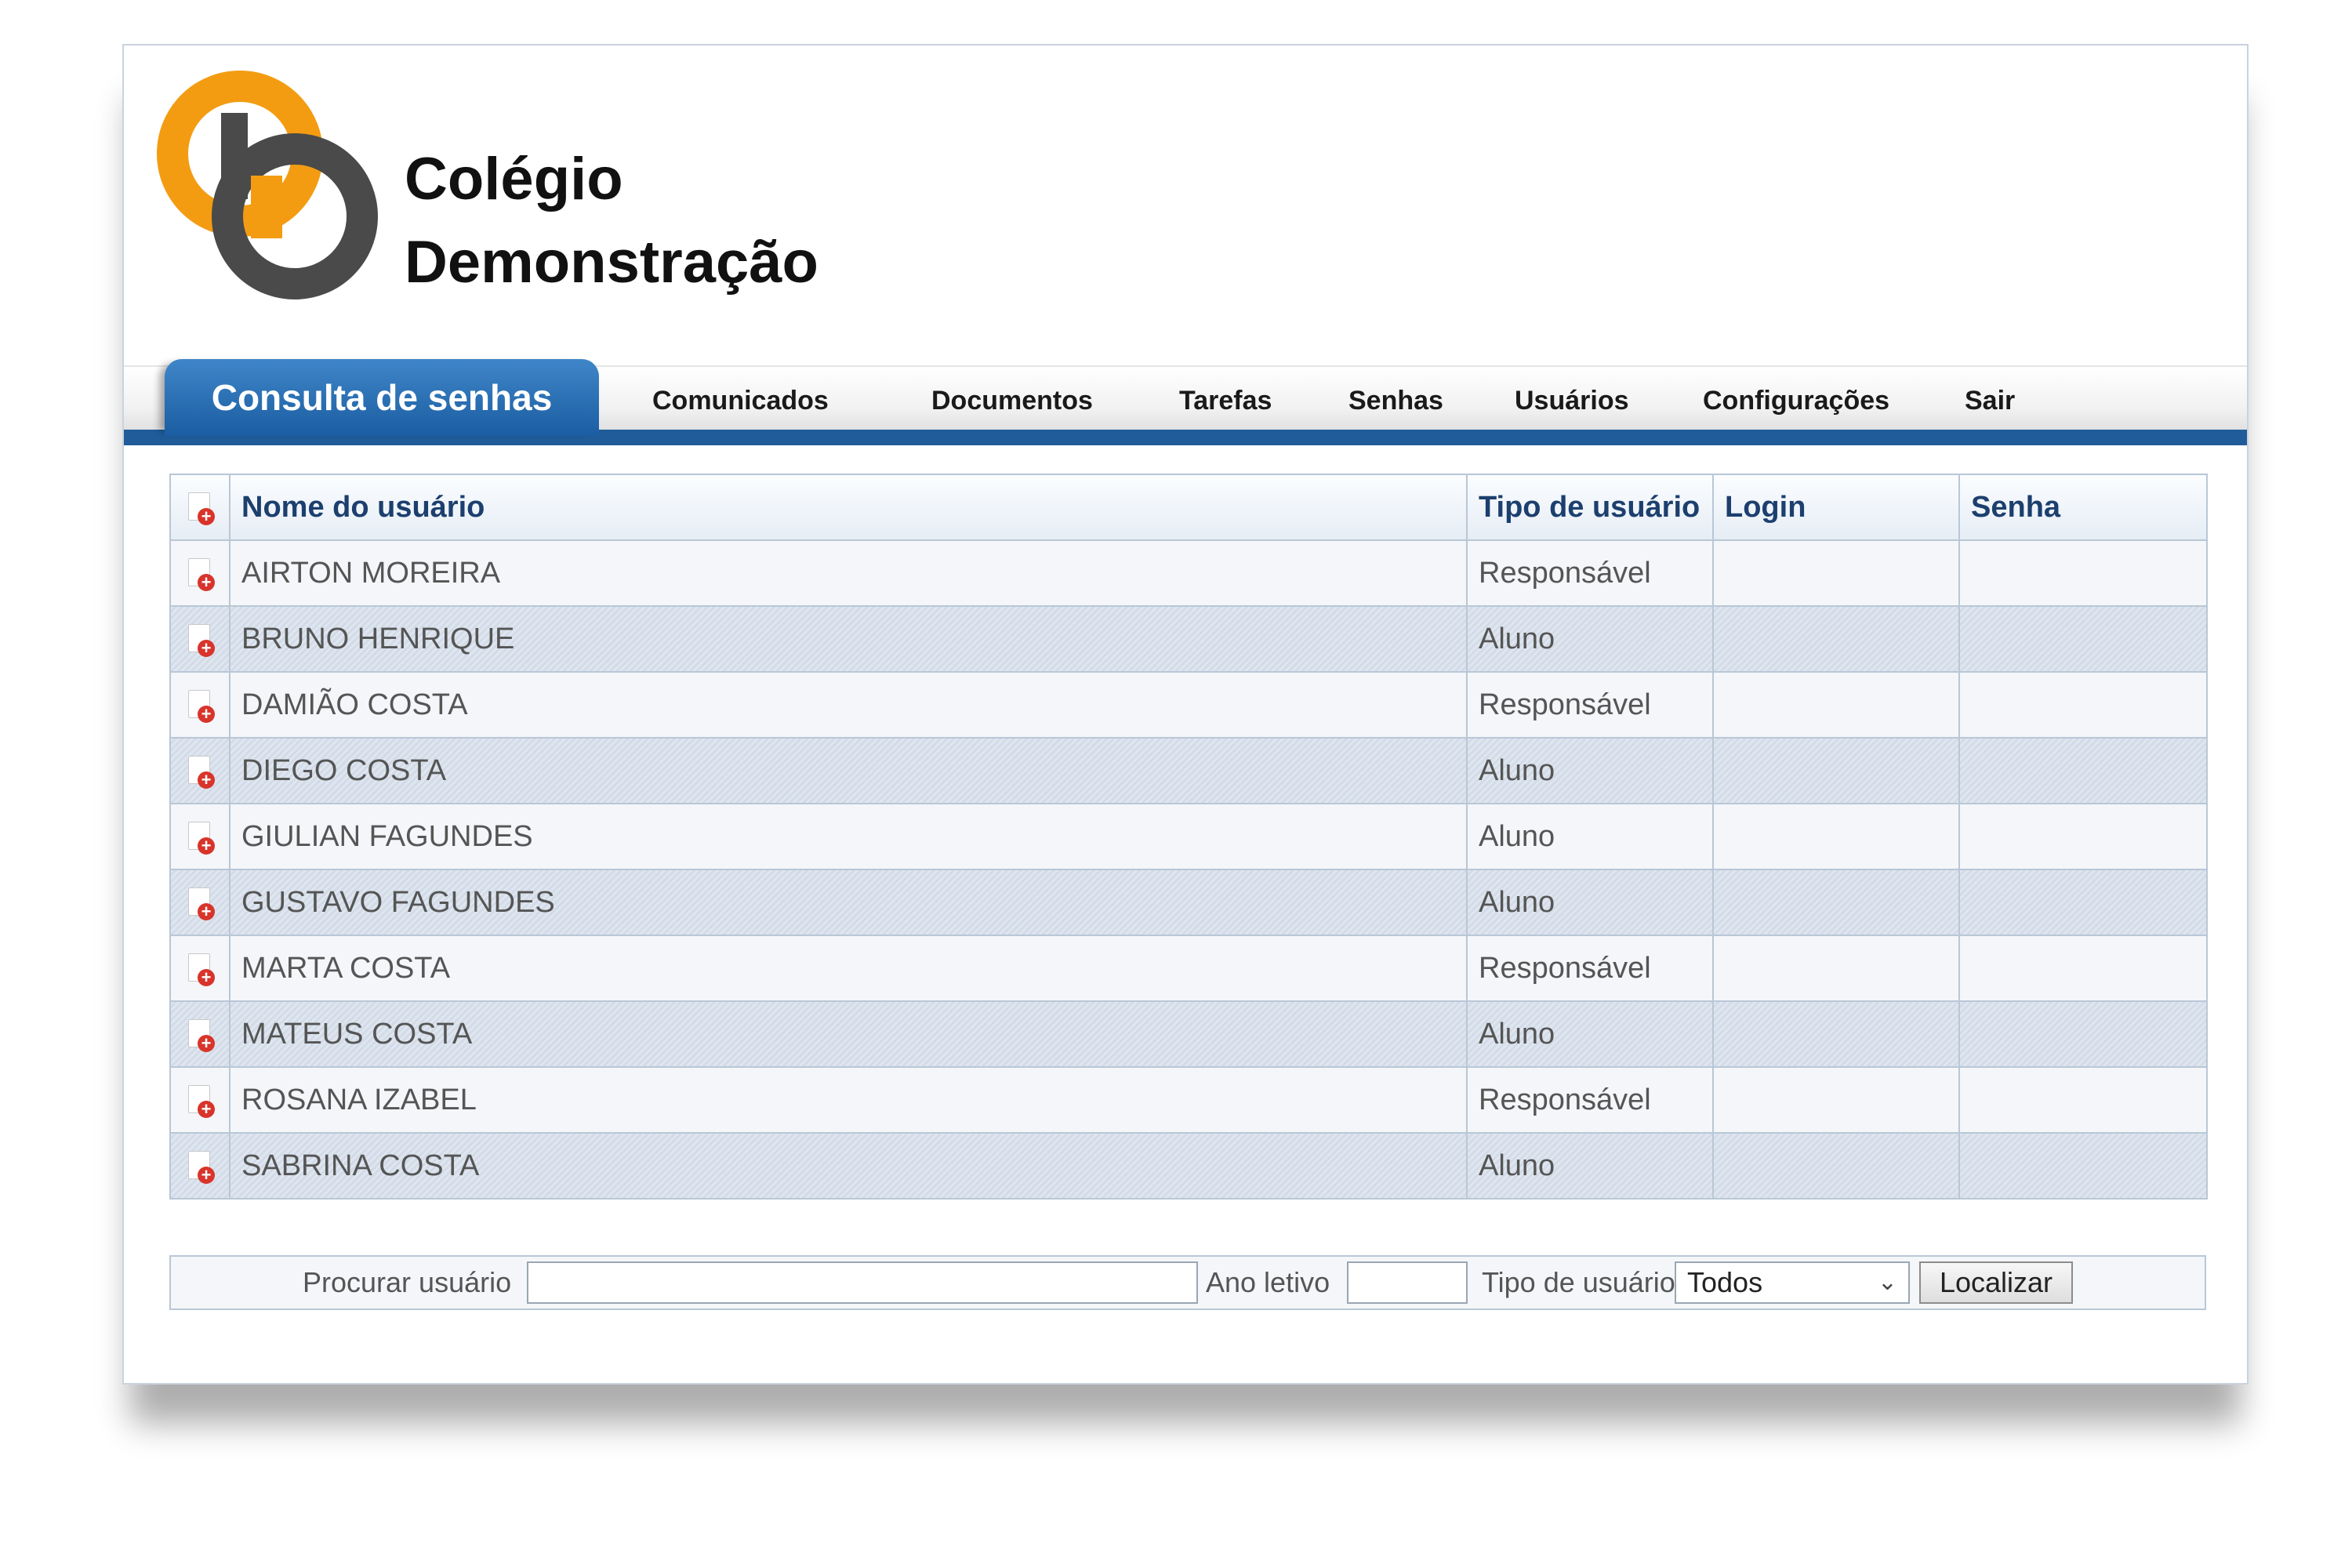 The width and height of the screenshot is (2352, 1568). Describe the element at coordinates (2083, 507) in the screenshot. I see `header-senha: Senha` at that location.